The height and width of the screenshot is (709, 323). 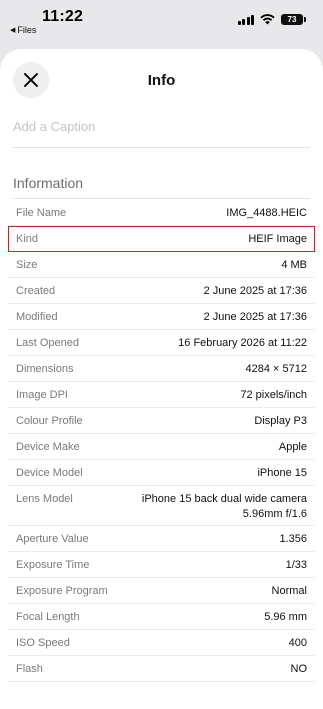 What do you see at coordinates (54, 126) in the screenshot?
I see `caption-field: Add a Caption` at bounding box center [54, 126].